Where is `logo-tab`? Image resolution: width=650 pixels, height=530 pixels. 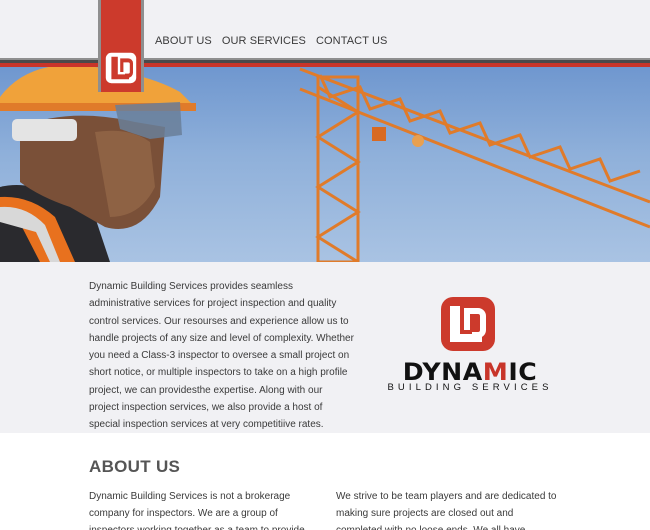
logo-tab is located at coordinates (121, 46).